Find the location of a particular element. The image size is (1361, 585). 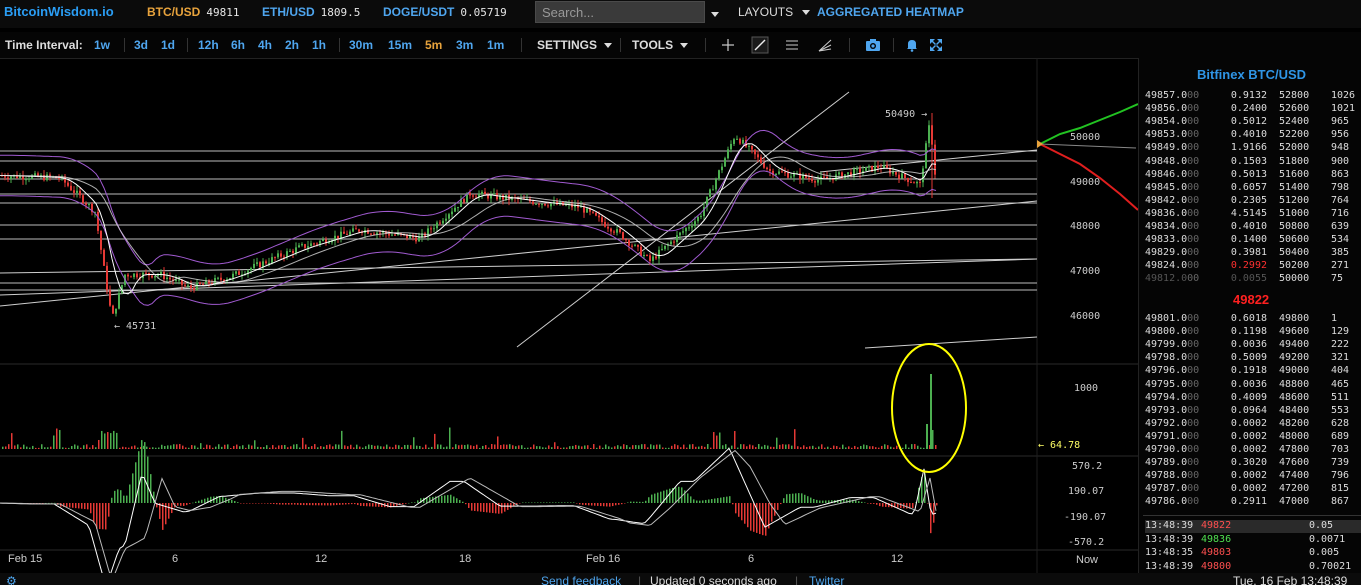

bid-row: 49788.0 00 0.0002 47400 796 is located at coordinates (1253, 476).